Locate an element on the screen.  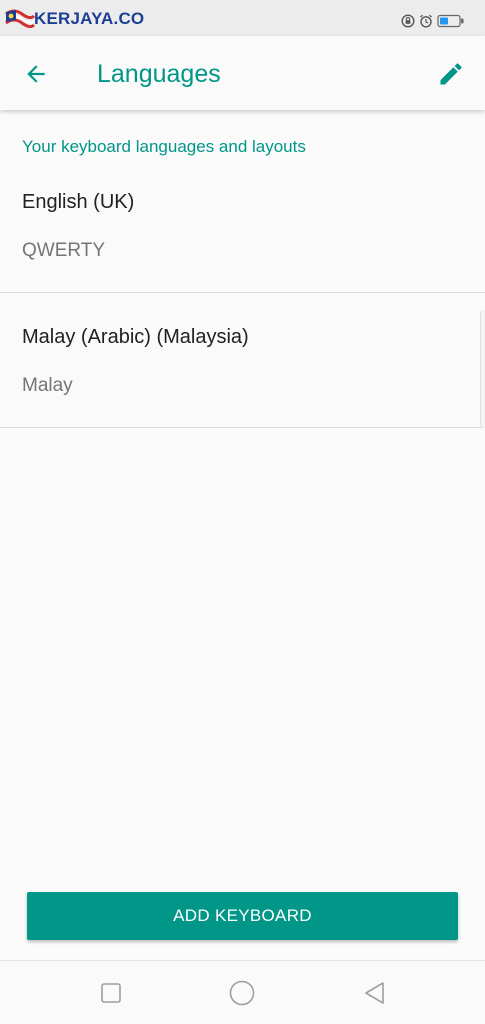
alarm-icon is located at coordinates (426, 21).